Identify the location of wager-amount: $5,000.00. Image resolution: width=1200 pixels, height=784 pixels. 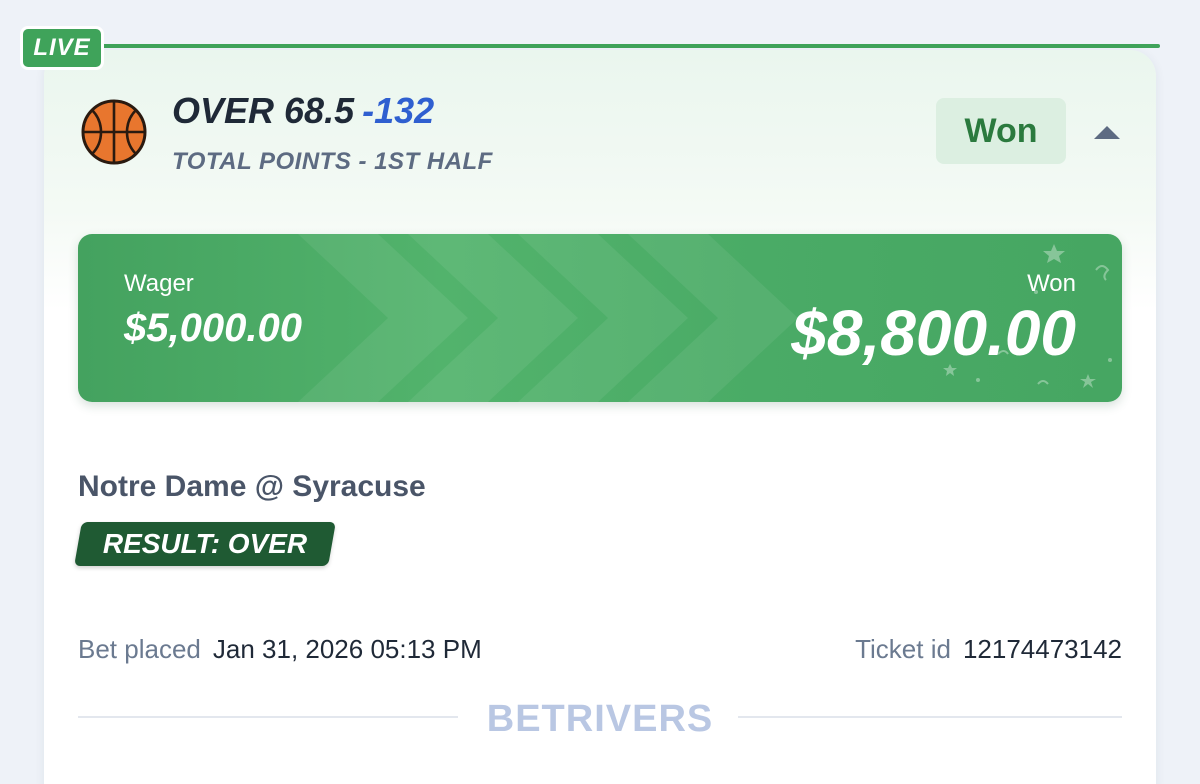
(213, 328).